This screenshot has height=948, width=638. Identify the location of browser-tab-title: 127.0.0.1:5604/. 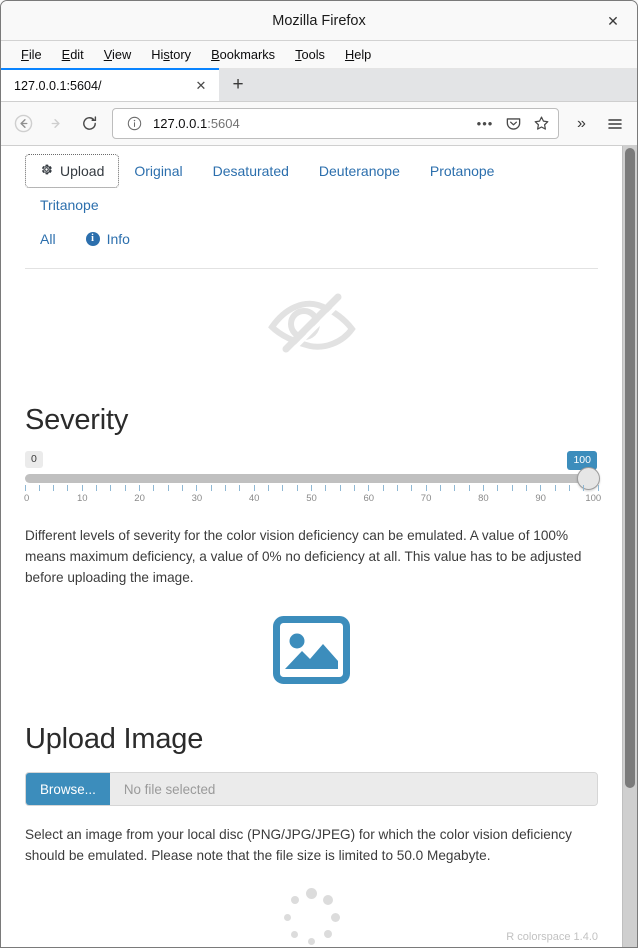
(58, 85).